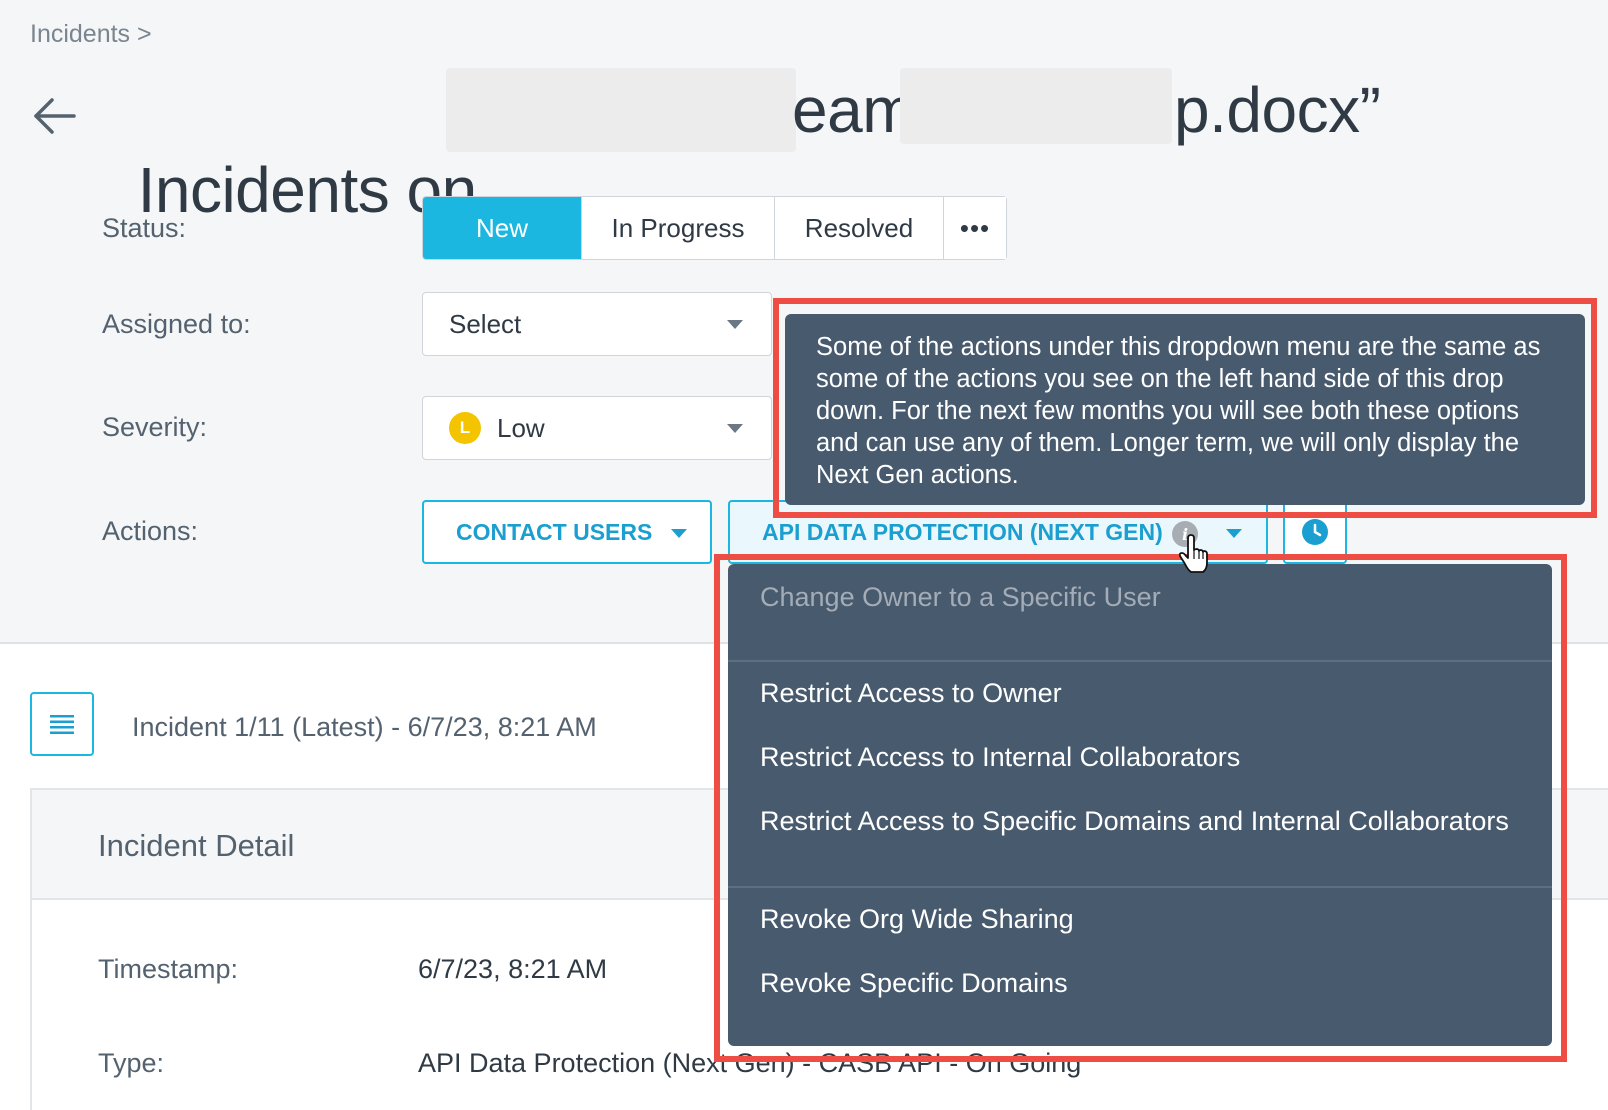 This screenshot has height=1110, width=1608. I want to click on assigned-select: Select, so click(597, 324).